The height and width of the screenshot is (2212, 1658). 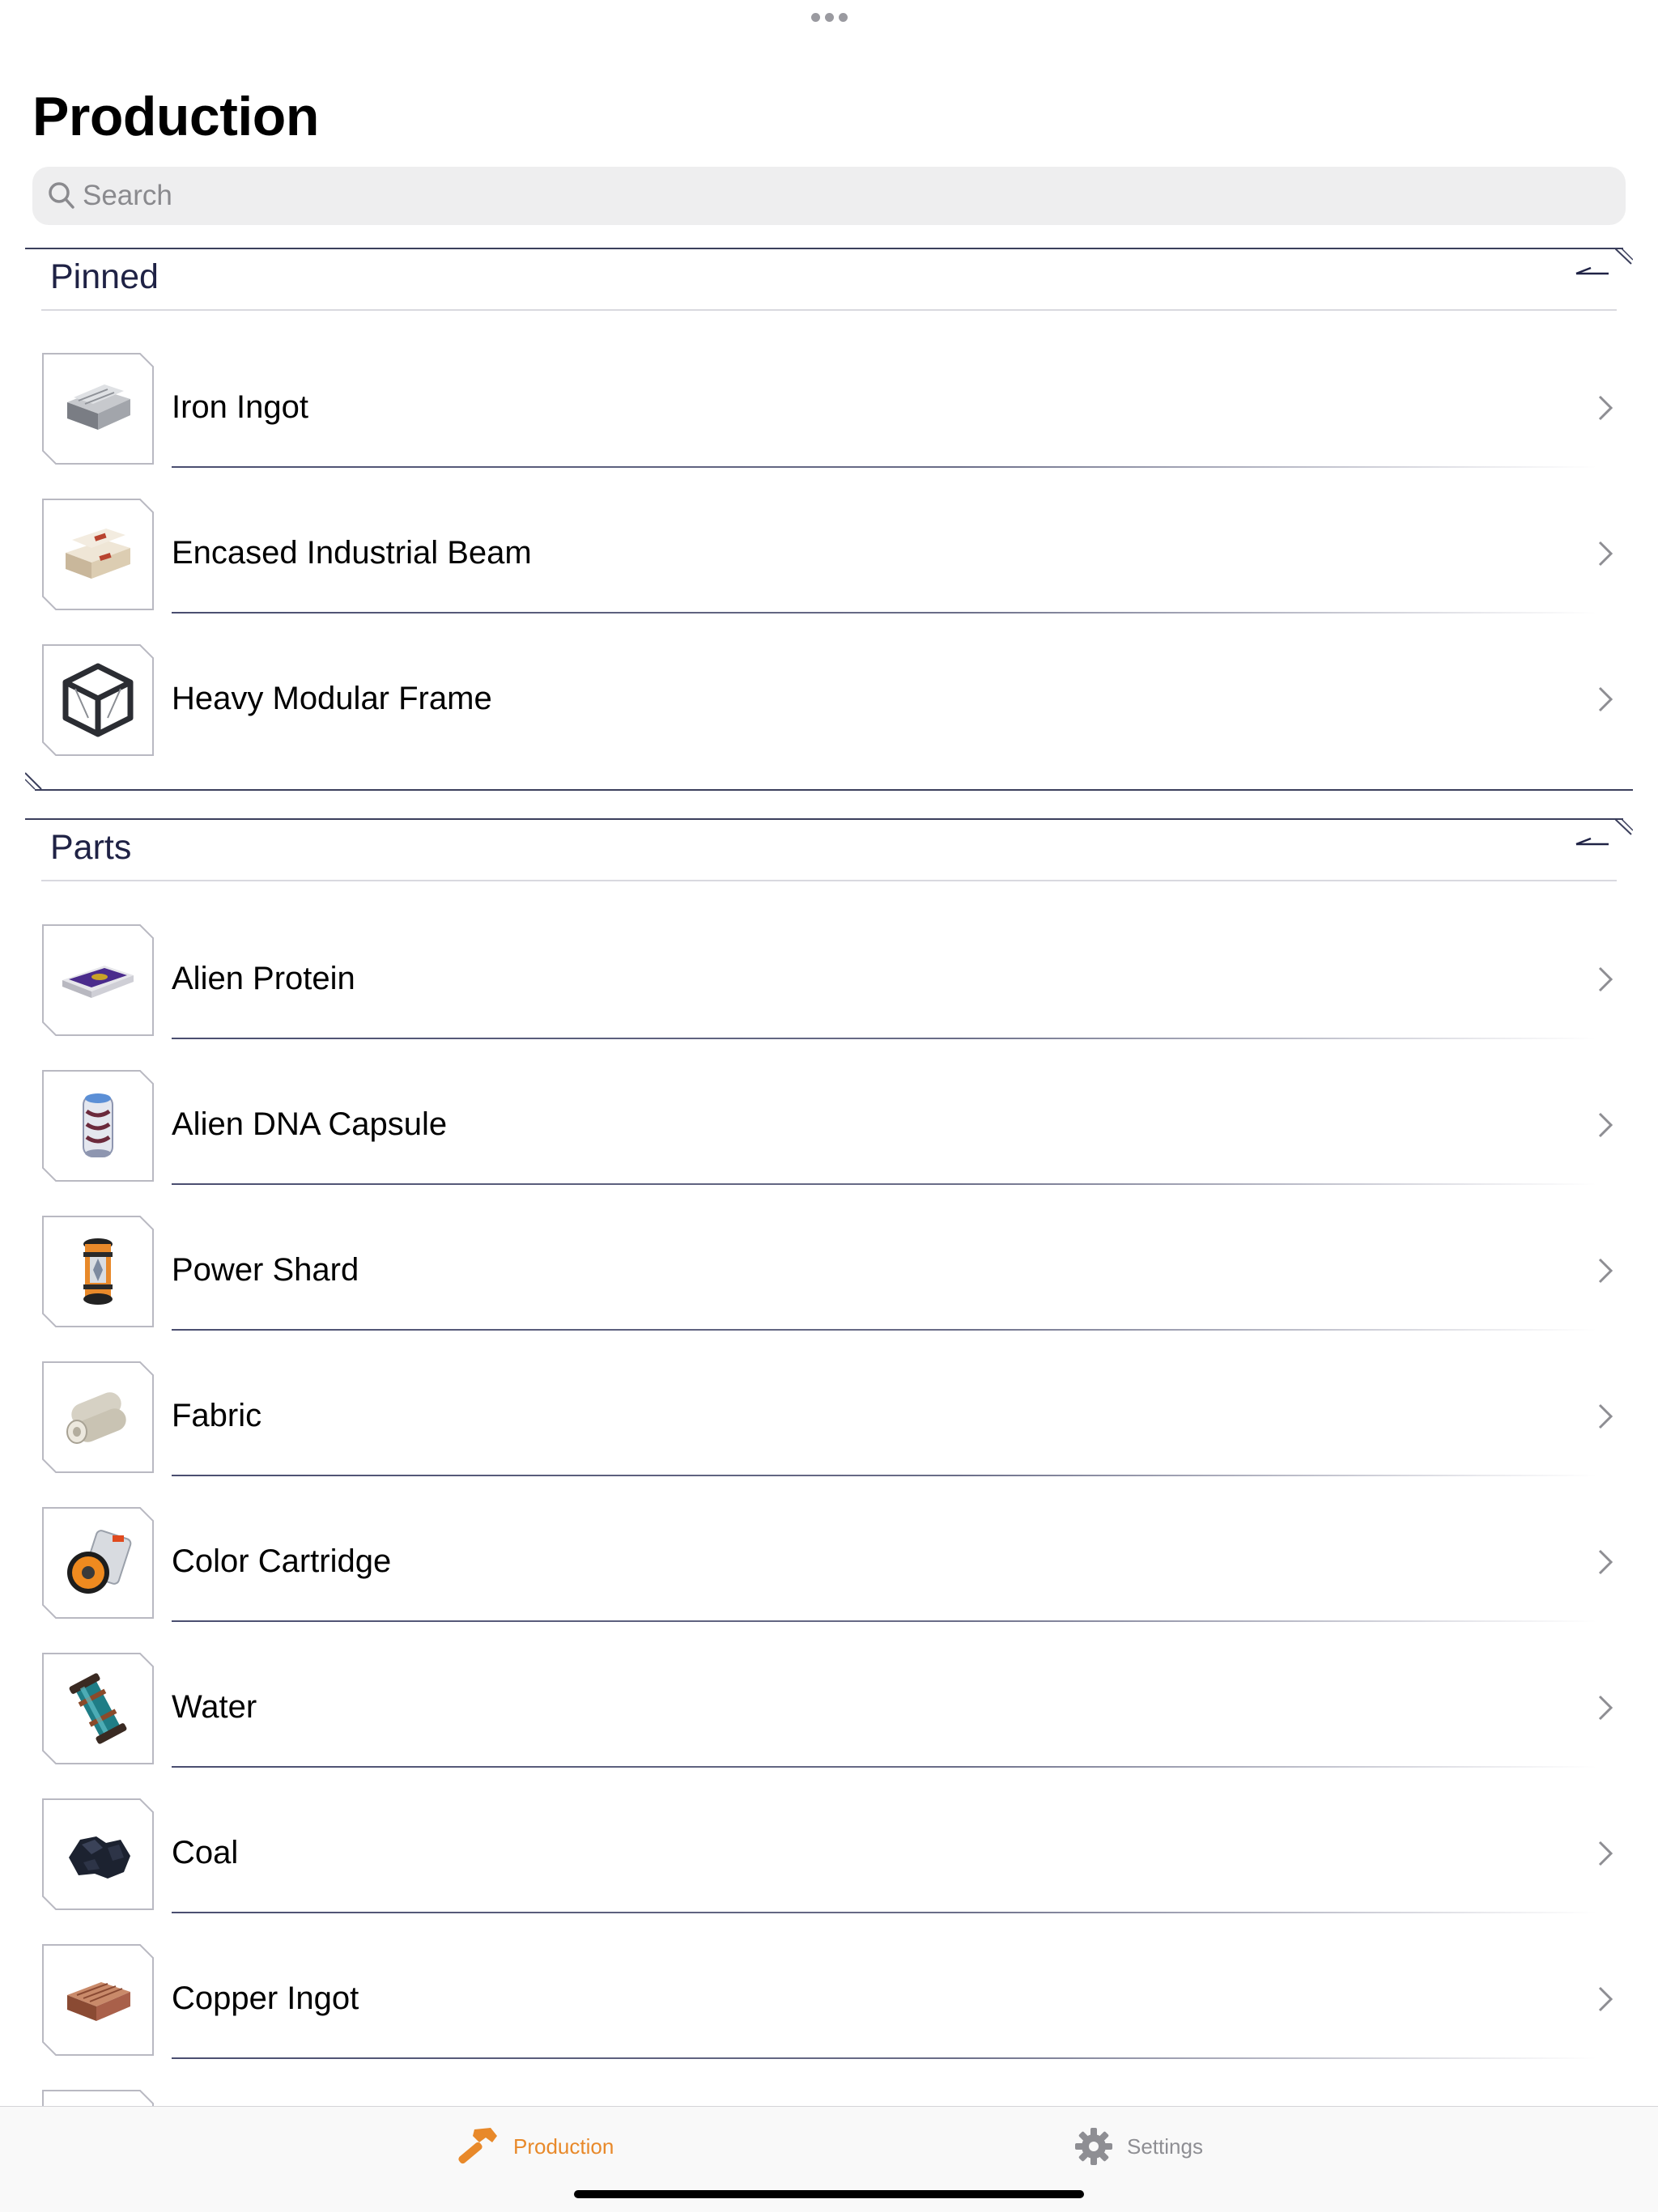 I want to click on iron-ingot-icon, so click(x=98, y=407).